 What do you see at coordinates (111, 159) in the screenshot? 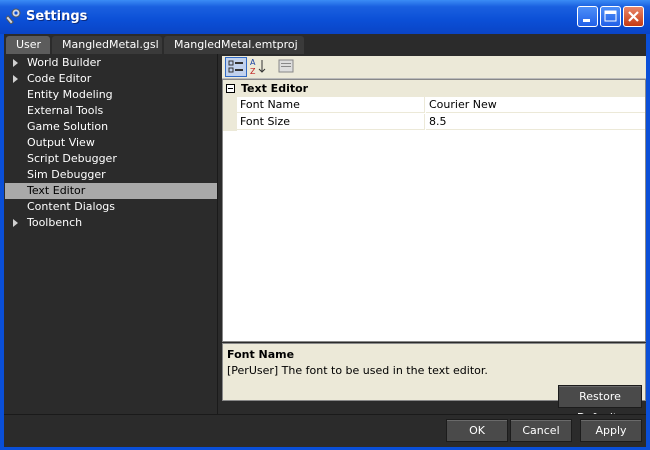
I see `tree-item-script-debugger: Script Debugger` at bounding box center [111, 159].